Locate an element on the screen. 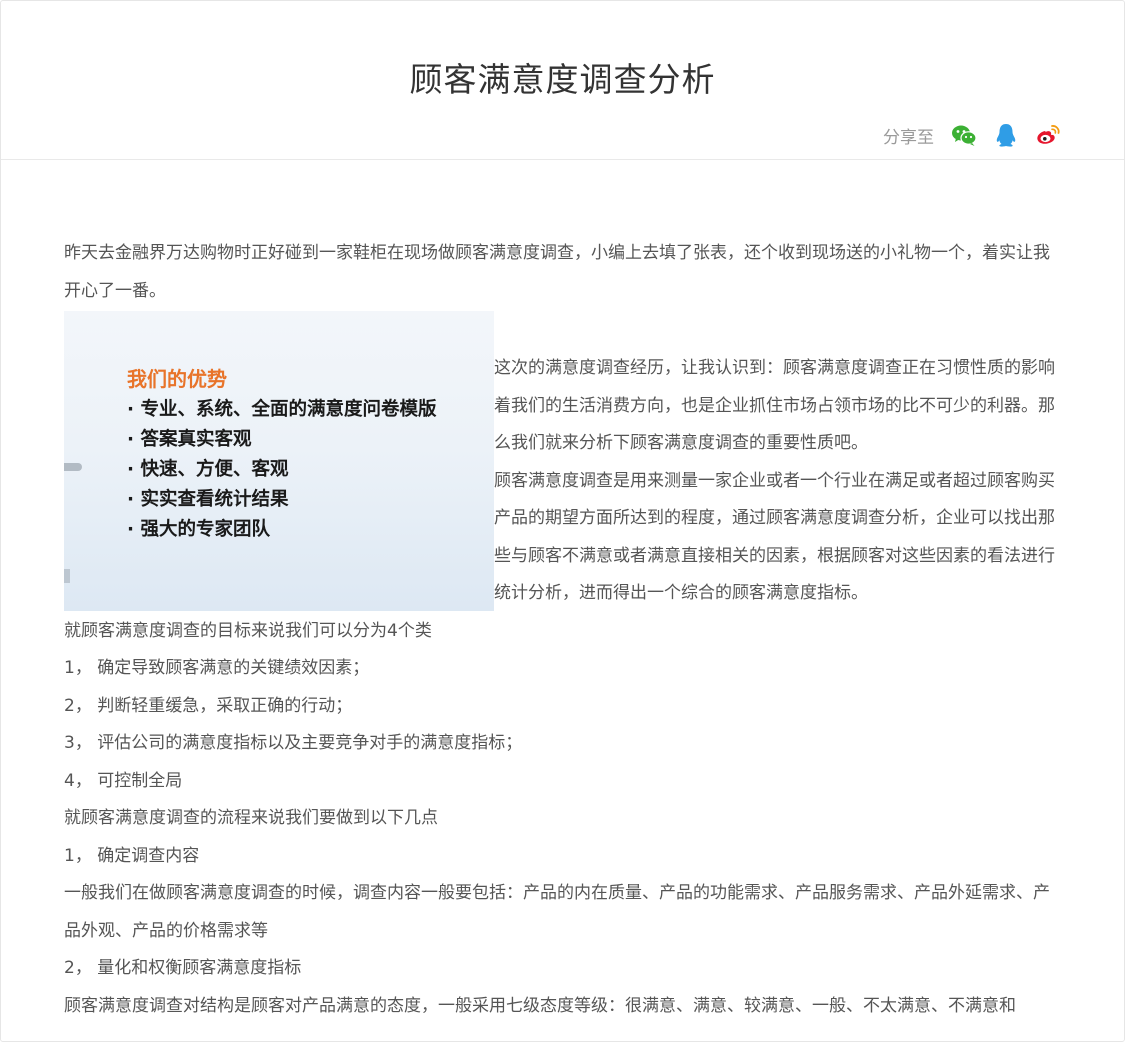 Image resolution: width=1125 pixels, height=1042 pixels. goal-item: 1， 确定导致顾客满意的关键绩效因素； is located at coordinates (217, 668).